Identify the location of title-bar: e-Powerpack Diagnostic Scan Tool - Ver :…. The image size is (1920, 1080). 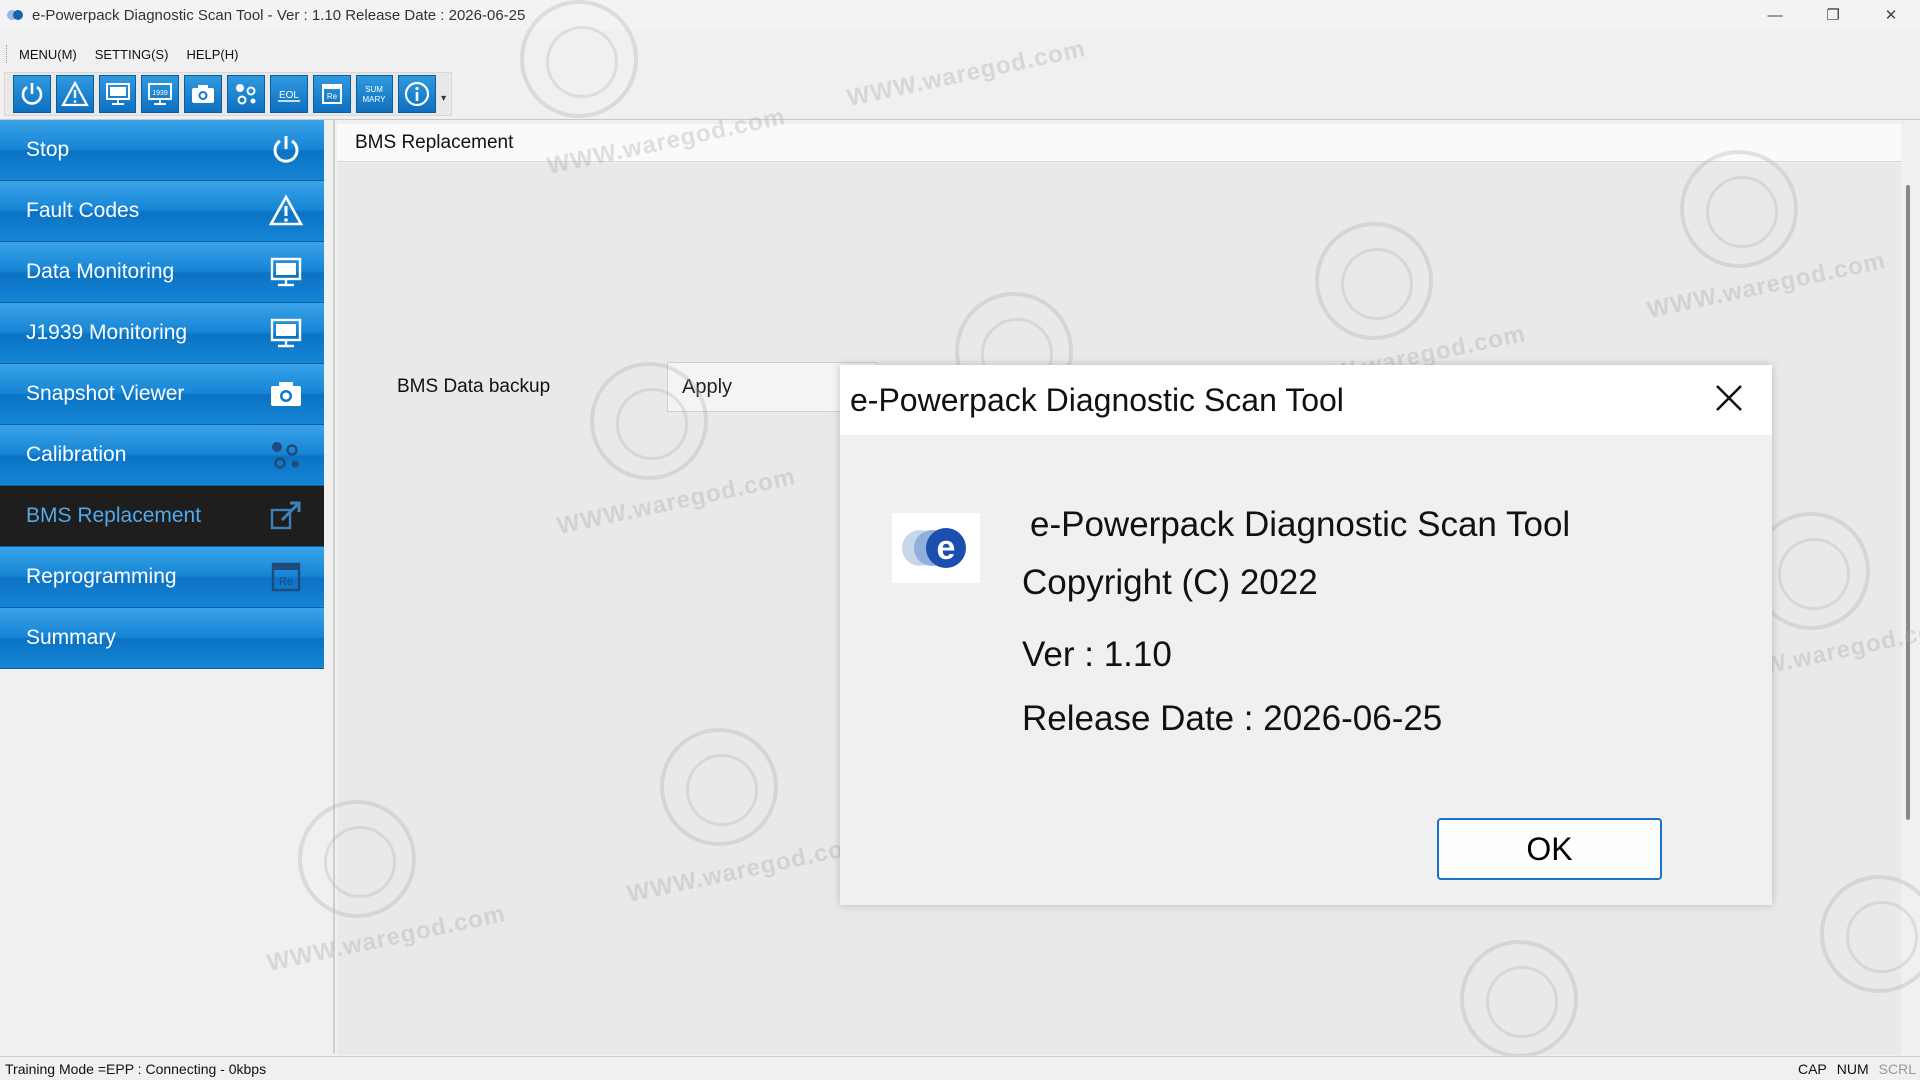
(960, 15).